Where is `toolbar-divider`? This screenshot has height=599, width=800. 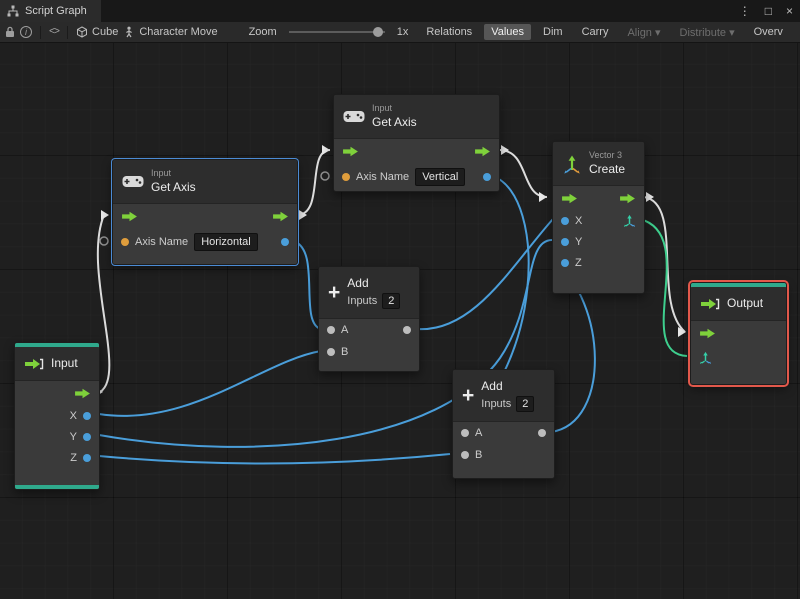 toolbar-divider is located at coordinates (68, 32).